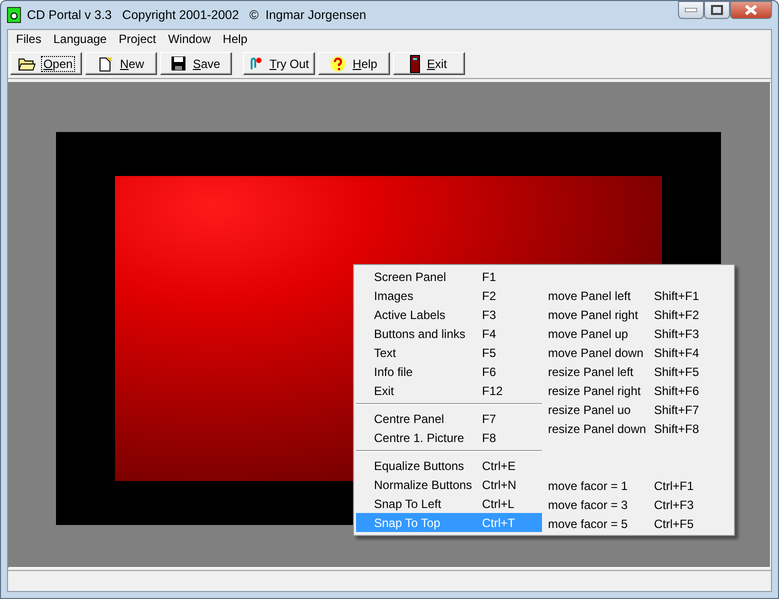  What do you see at coordinates (429, 63) in the screenshot?
I see `toolbar-button: Exit` at bounding box center [429, 63].